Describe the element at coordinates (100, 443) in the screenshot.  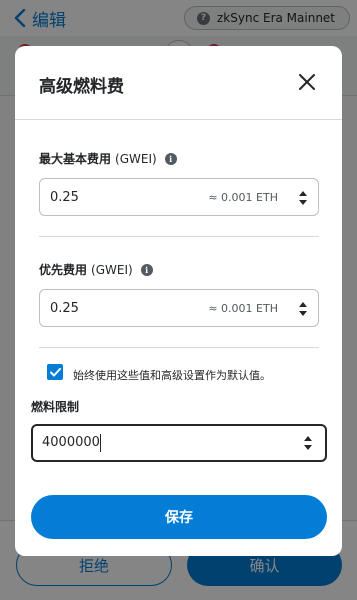
I see `text-caret` at that location.